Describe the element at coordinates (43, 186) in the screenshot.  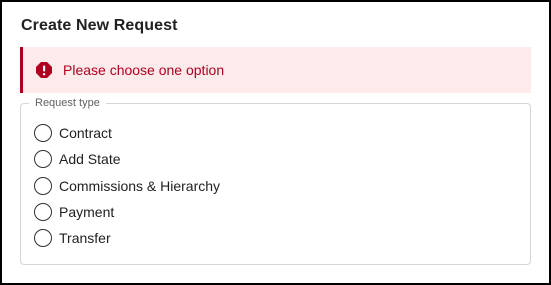
I see `radio-commissions-hierarchy` at that location.